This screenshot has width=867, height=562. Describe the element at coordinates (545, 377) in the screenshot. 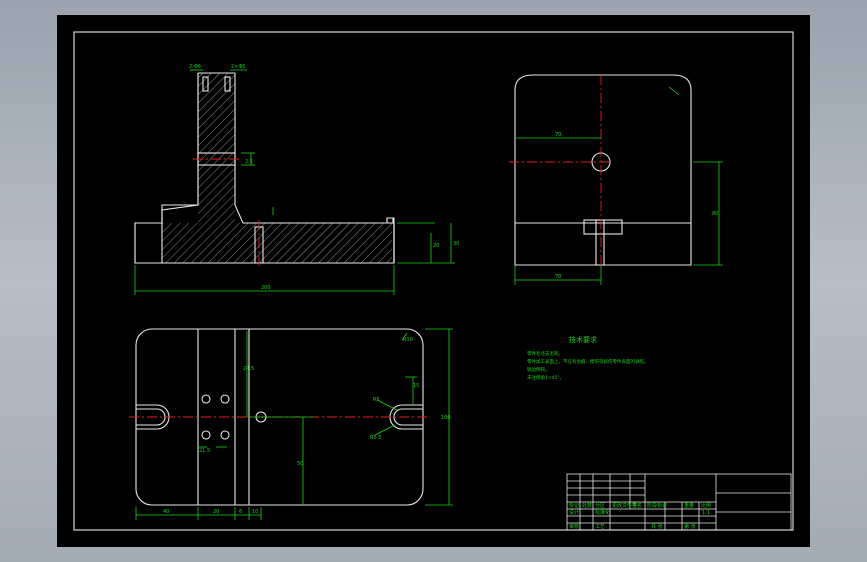

I see `tech-note-4: 未注倒角1×45°。` at that location.